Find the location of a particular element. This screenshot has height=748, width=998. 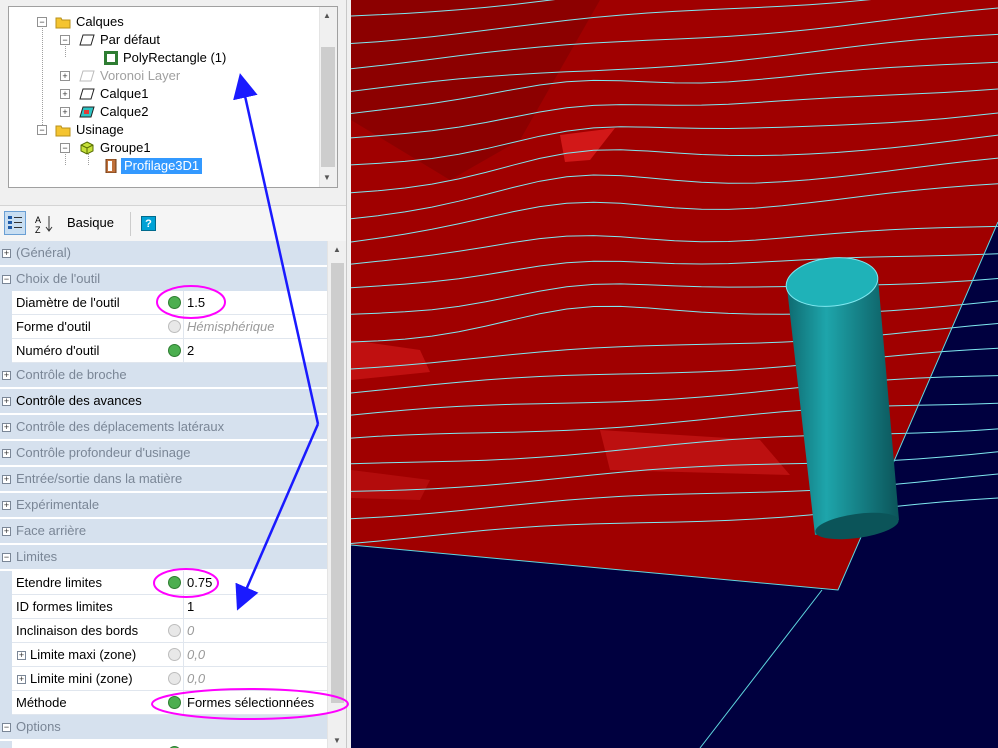

property-label: Numéro d'outil is located at coordinates (58, 350).